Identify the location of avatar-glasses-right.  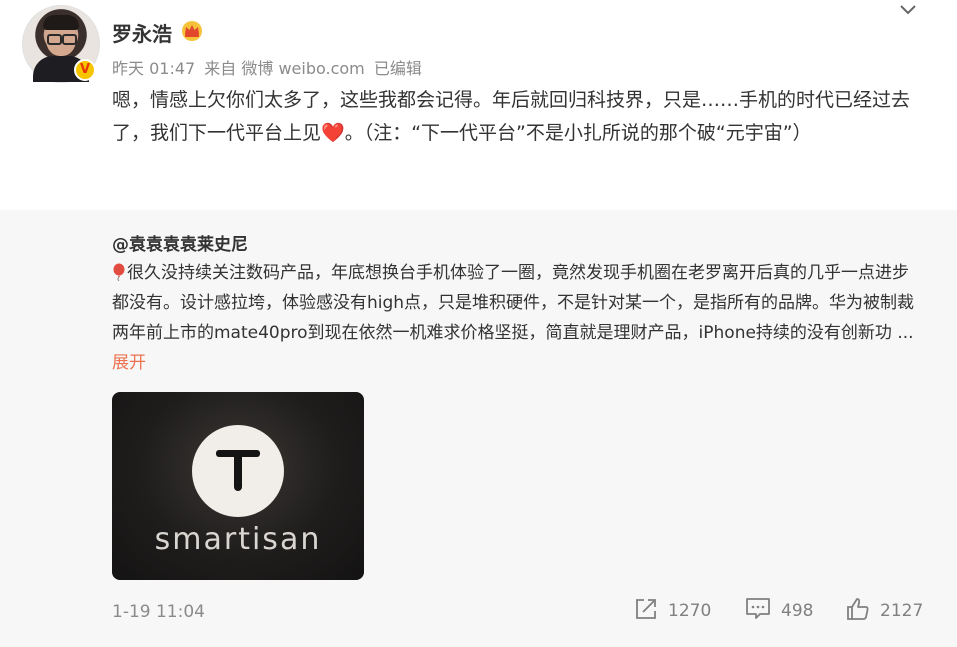
(69, 39).